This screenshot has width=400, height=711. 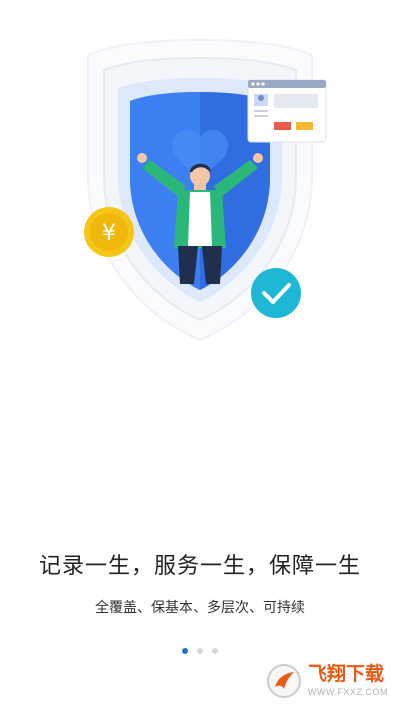 What do you see at coordinates (200, 608) in the screenshot?
I see `onboarding-subline: 全覆盖、保基本、多层次、可持续` at bounding box center [200, 608].